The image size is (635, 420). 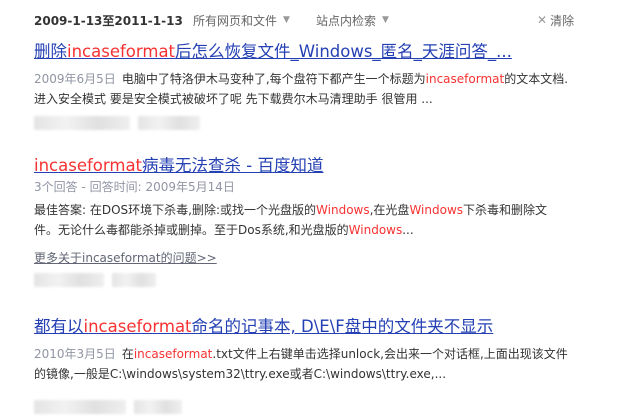 What do you see at coordinates (233, 165) in the screenshot?
I see `title-text: 病毒无法查杀 - 百度知道` at bounding box center [233, 165].